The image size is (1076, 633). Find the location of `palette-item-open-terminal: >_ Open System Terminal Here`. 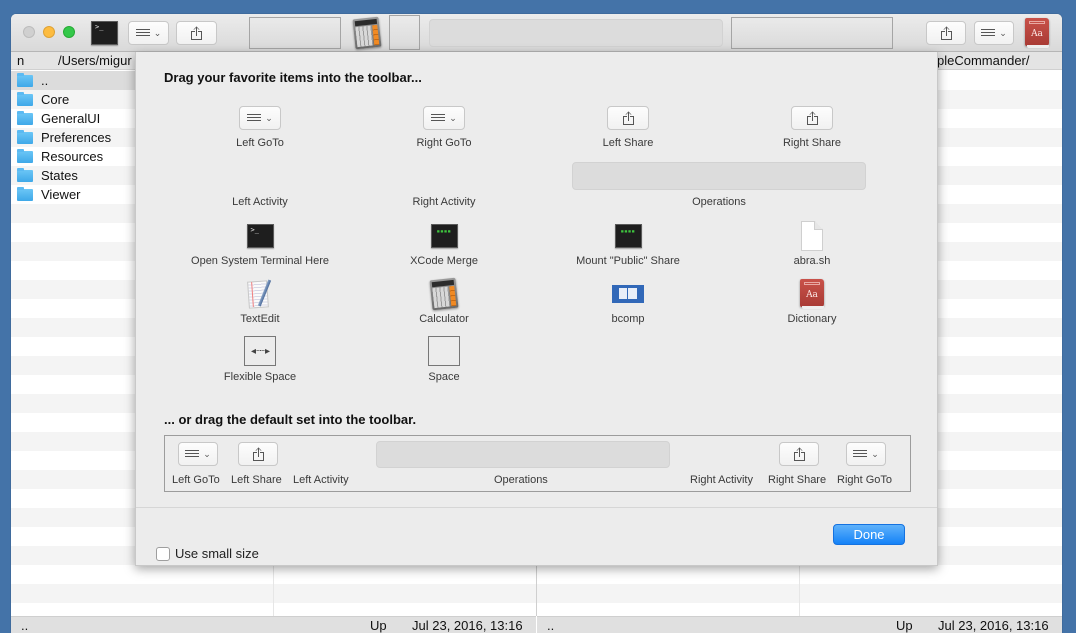

palette-item-open-terminal: >_ Open System Terminal Here is located at coordinates (260, 244).